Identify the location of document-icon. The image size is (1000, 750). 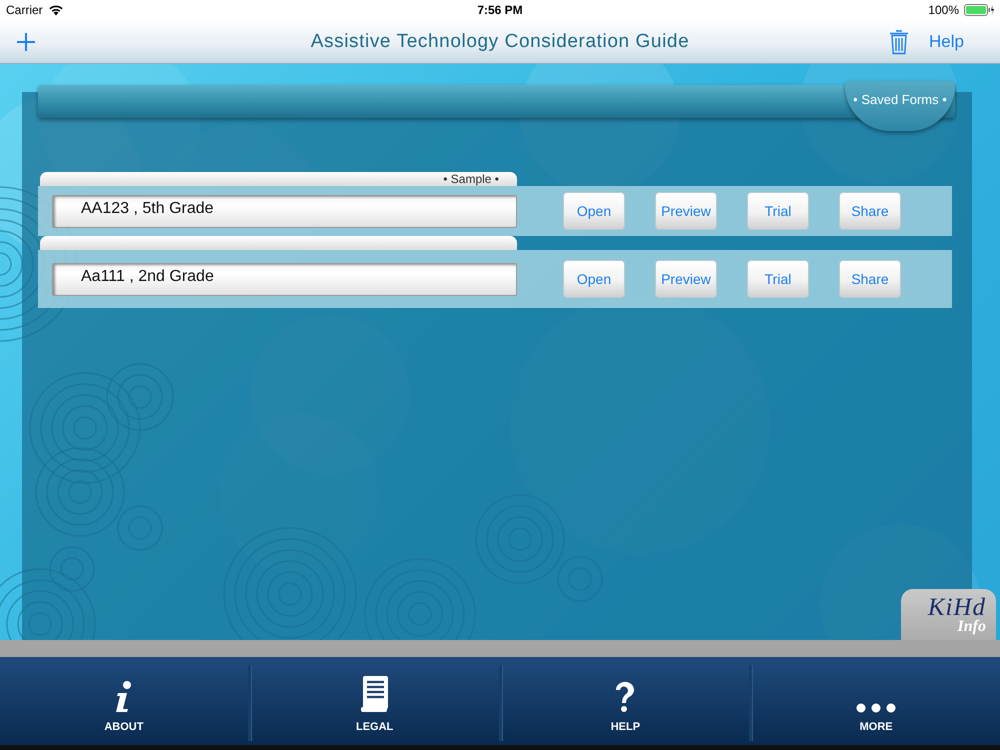
(375, 694).